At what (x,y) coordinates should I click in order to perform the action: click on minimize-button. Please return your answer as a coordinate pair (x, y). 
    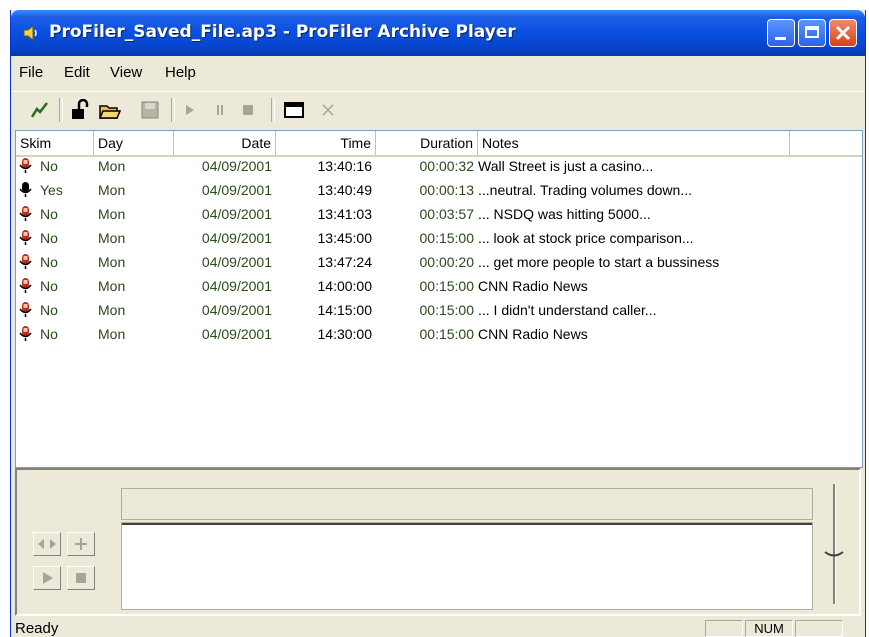
    Looking at the image, I should click on (781, 33).